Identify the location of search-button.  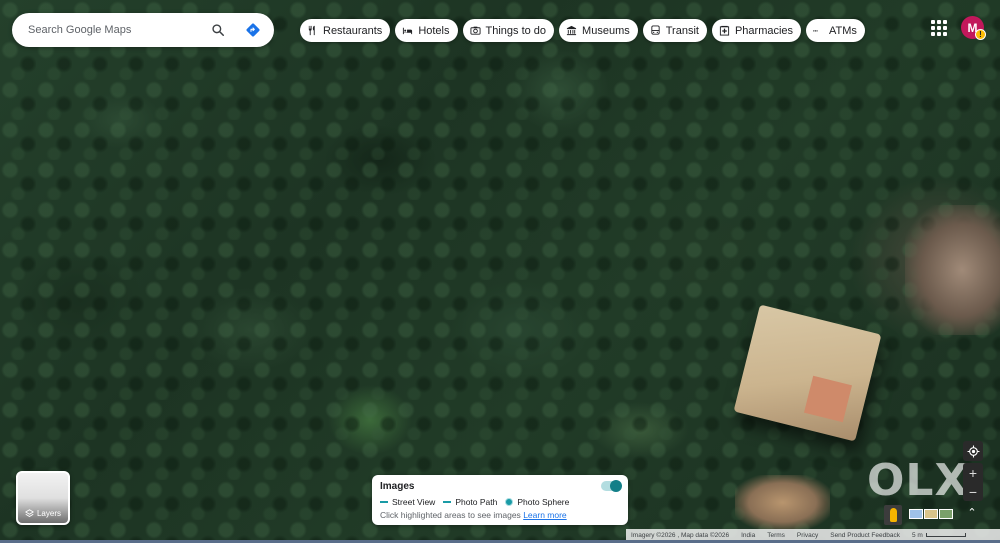
(218, 30).